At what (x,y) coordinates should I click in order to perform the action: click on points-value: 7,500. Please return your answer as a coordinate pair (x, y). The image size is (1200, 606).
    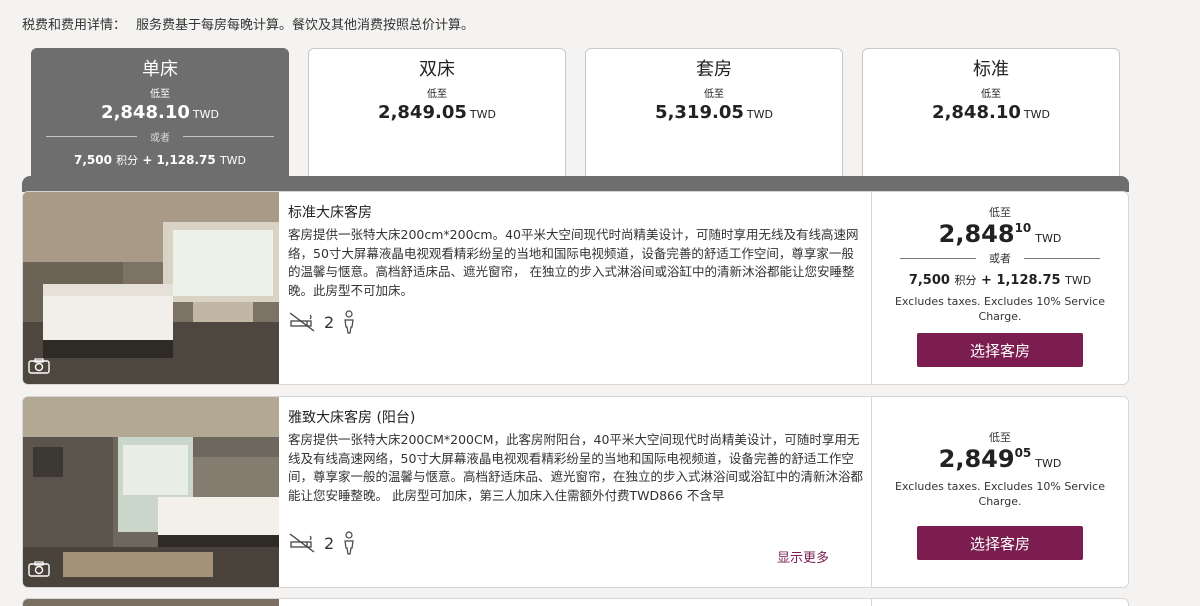
    Looking at the image, I should click on (929, 280).